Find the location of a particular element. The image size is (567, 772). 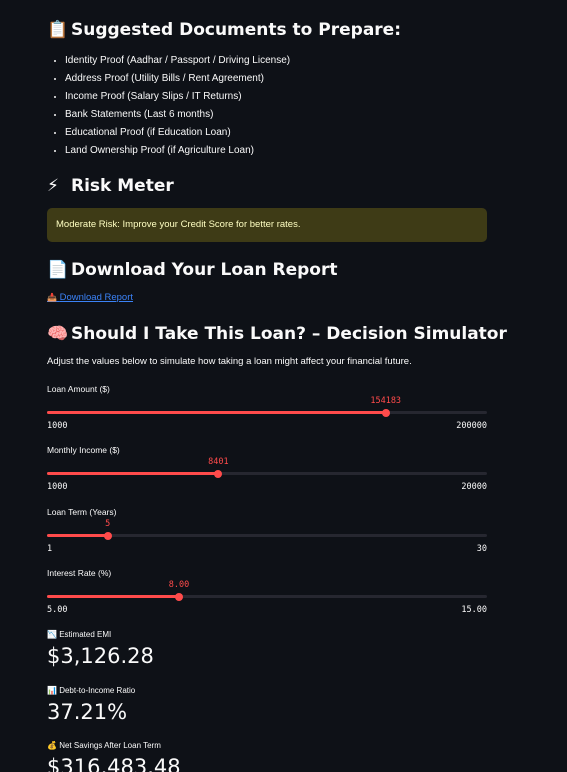

interest-rate-slider: 8.00 is located at coordinates (267, 590).